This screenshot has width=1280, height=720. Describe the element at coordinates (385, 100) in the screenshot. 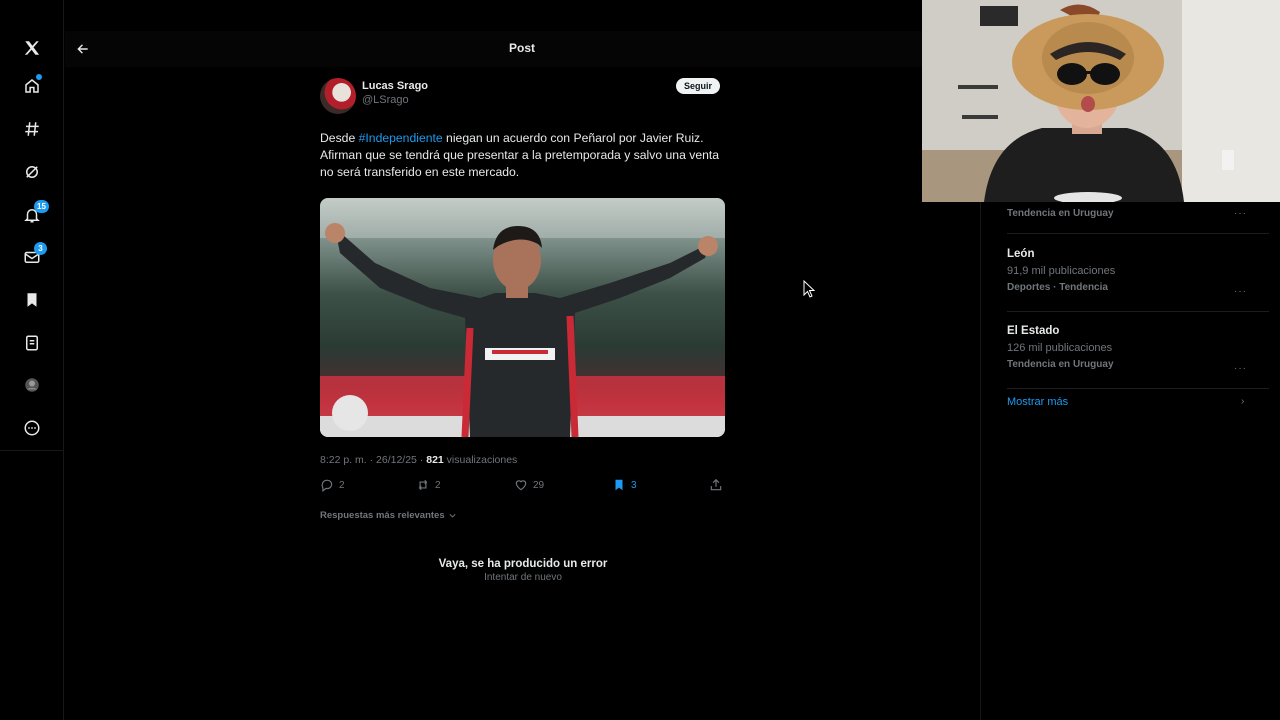

I see `author-handle: @LSrago` at that location.